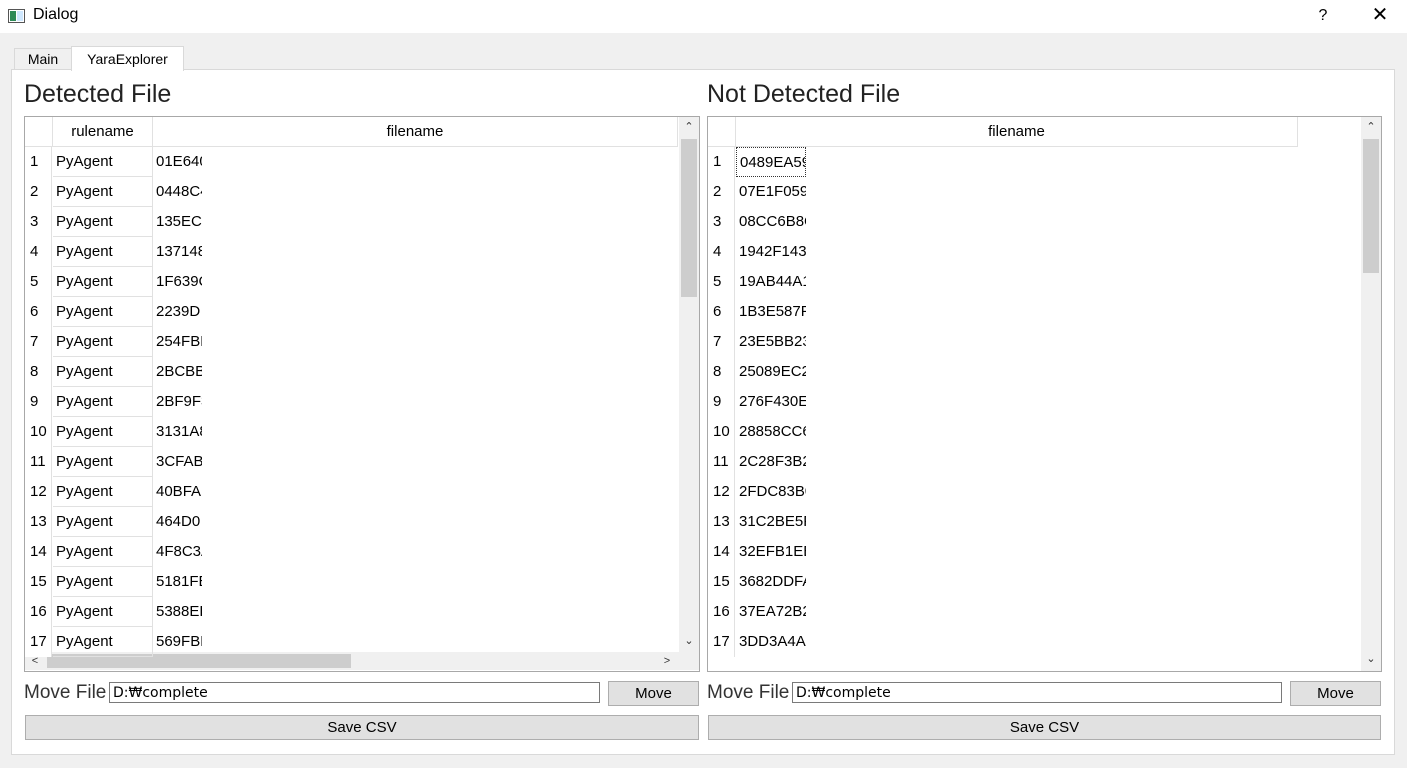 This screenshot has height=768, width=1407. Describe the element at coordinates (177, 642) in the screenshot. I see `filename-cell: 569FBE` at that location.